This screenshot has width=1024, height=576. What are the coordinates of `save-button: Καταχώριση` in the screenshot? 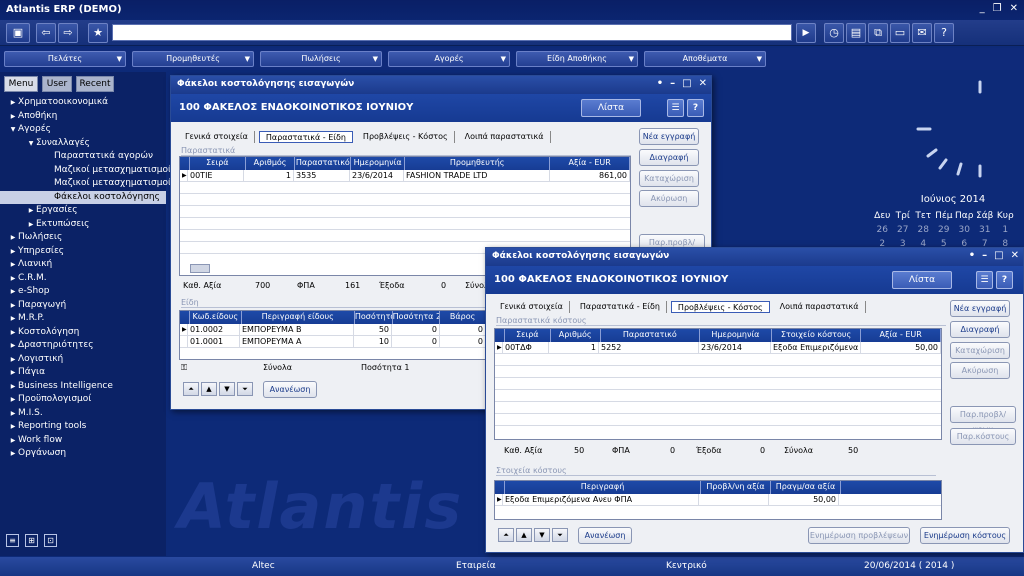 It's located at (669, 178).